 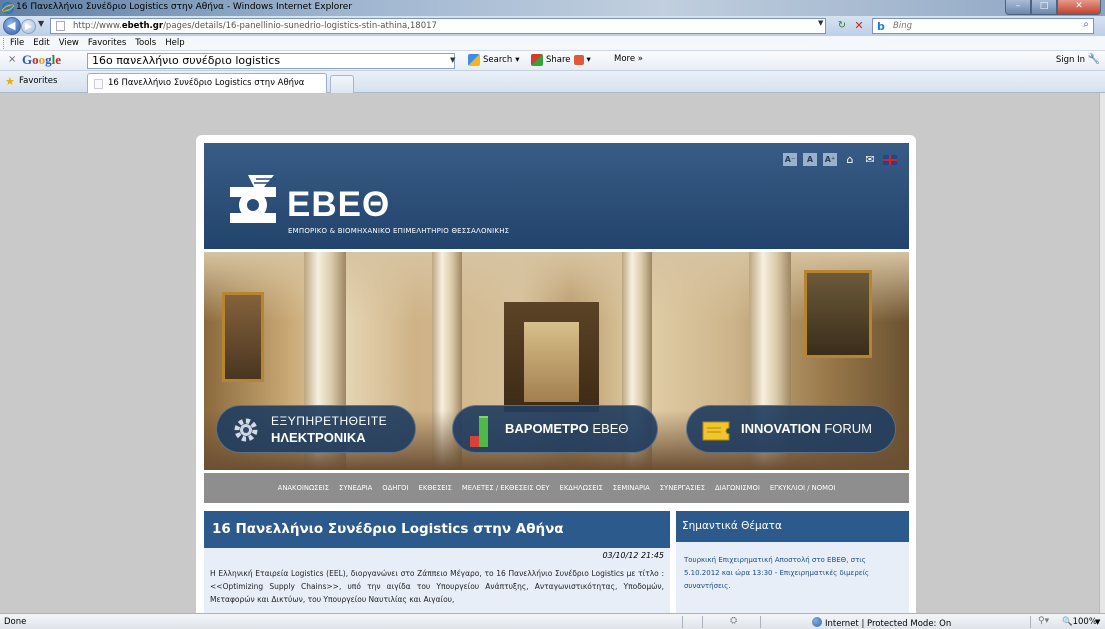 What do you see at coordinates (316, 429) in the screenshot?
I see `e-services-button: ΕΞΥΠΗΡΕΤΗΘΕΙΤΕ ΗΛΕΚΤΡΟΝΙΚΑ` at bounding box center [316, 429].